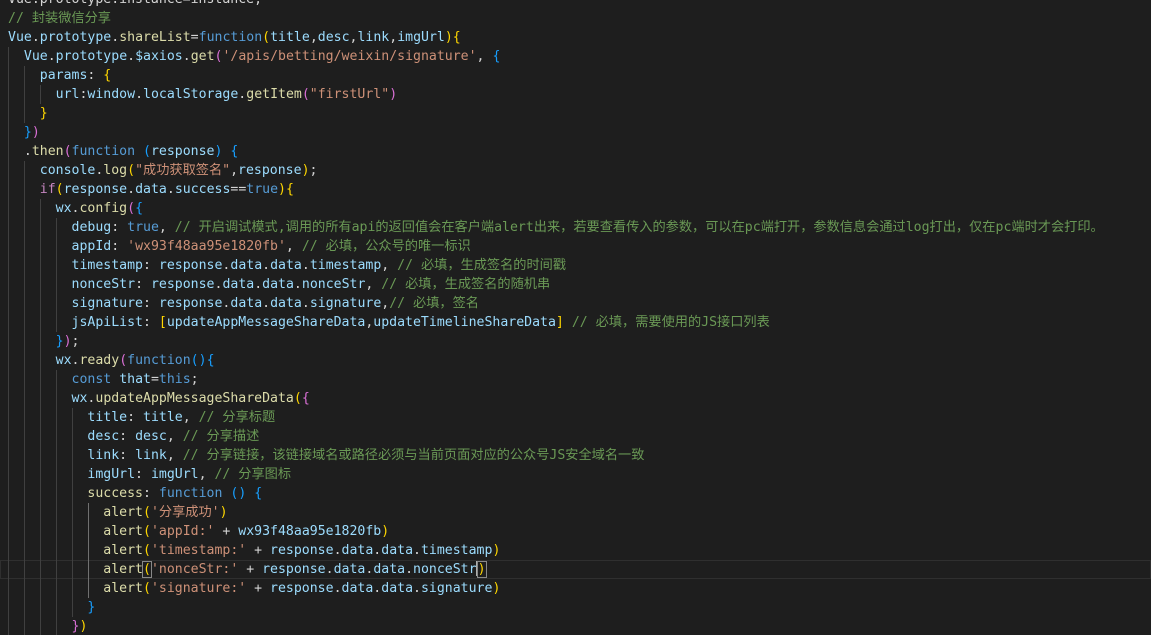  I want to click on code-token: "firstUrl", so click(349, 94).